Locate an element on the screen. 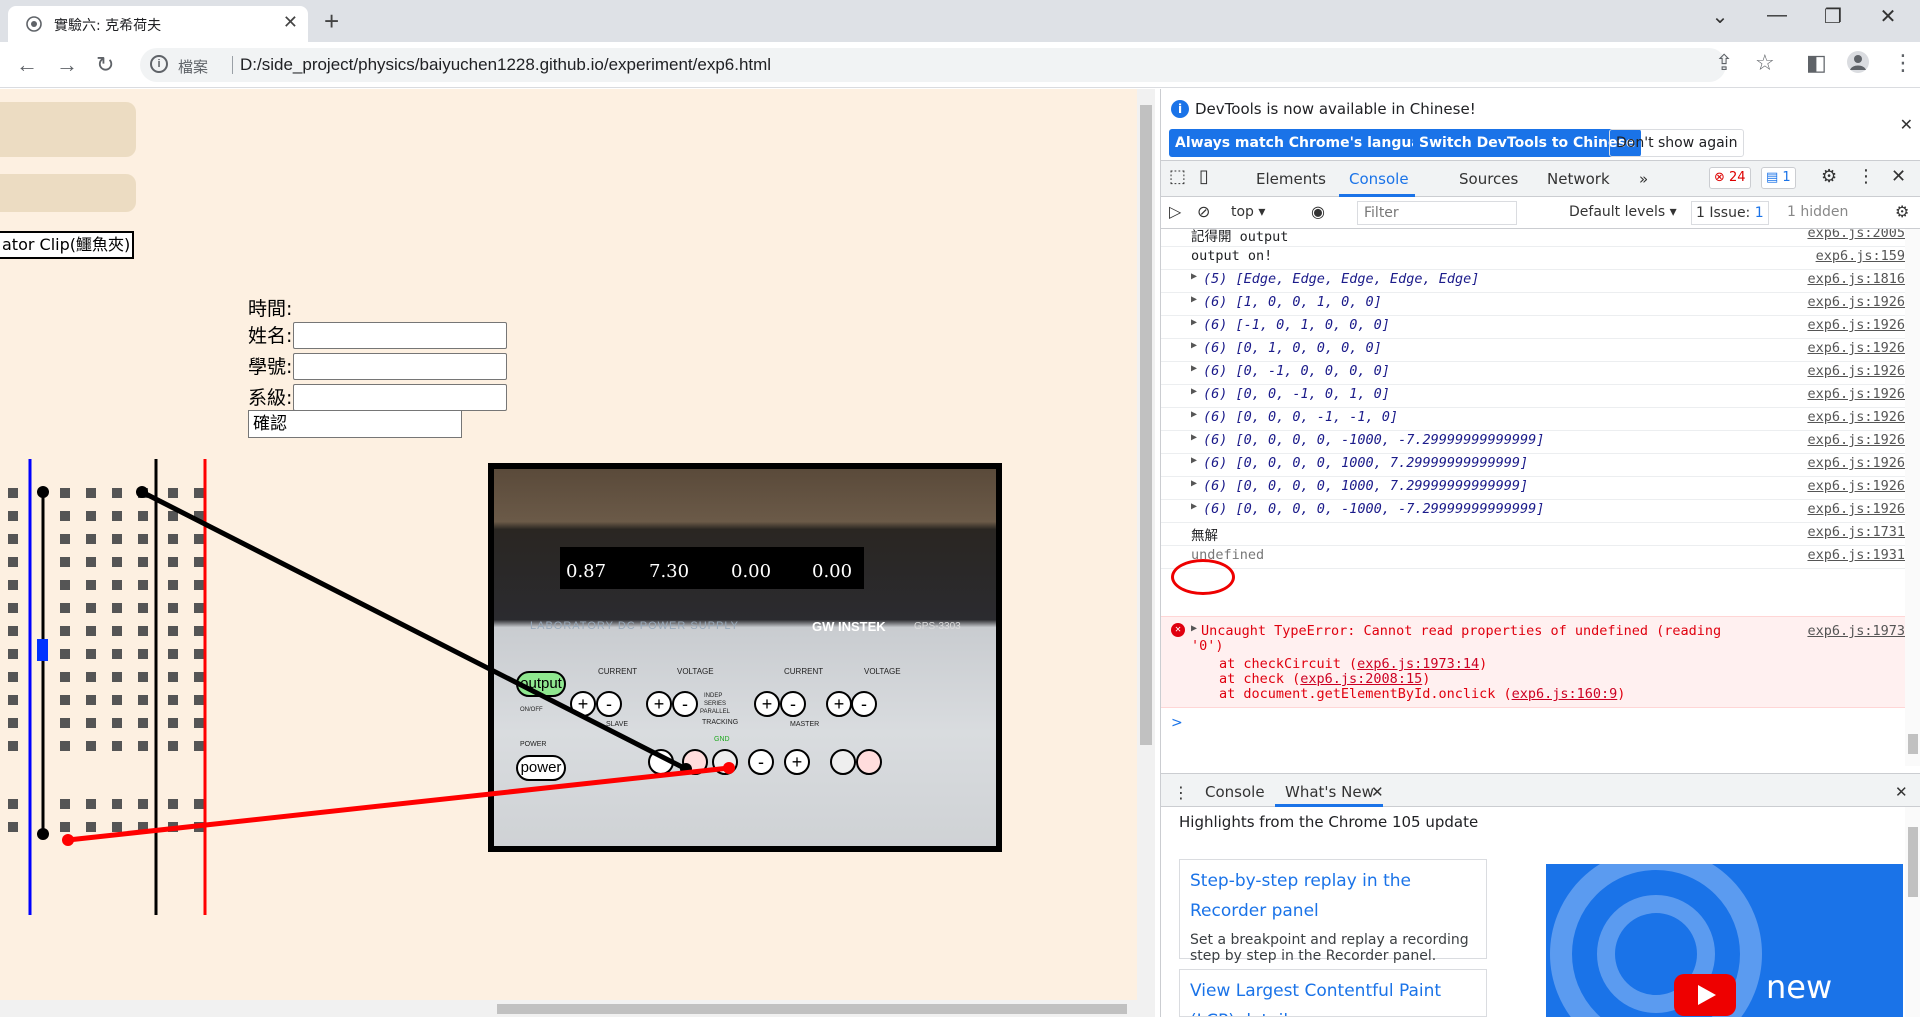  tab-console: Console is located at coordinates (1379, 179).